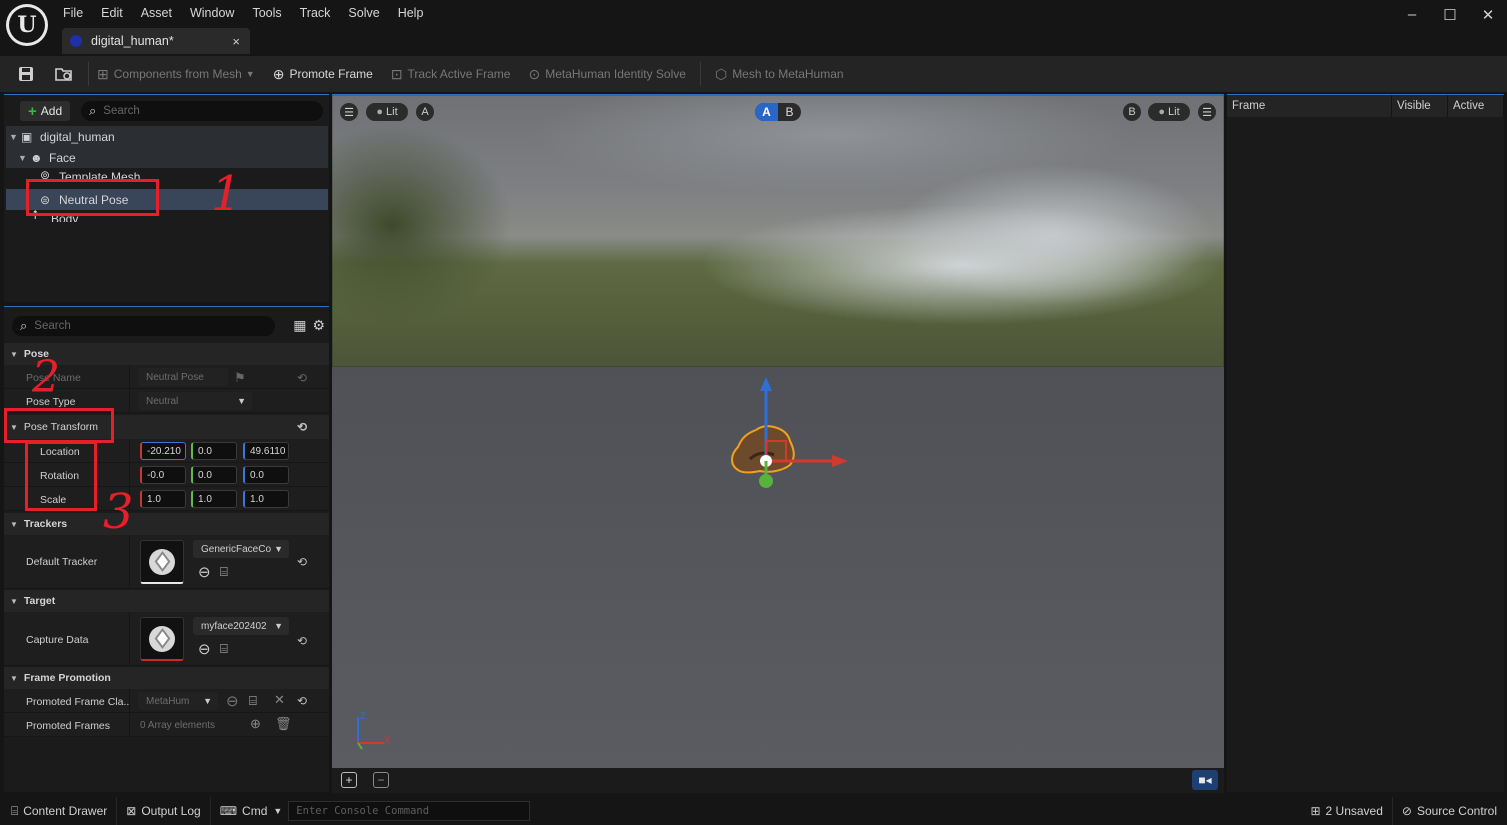 This screenshot has width=1507, height=825. I want to click on source-control-label: Source Control, so click(1456, 811).